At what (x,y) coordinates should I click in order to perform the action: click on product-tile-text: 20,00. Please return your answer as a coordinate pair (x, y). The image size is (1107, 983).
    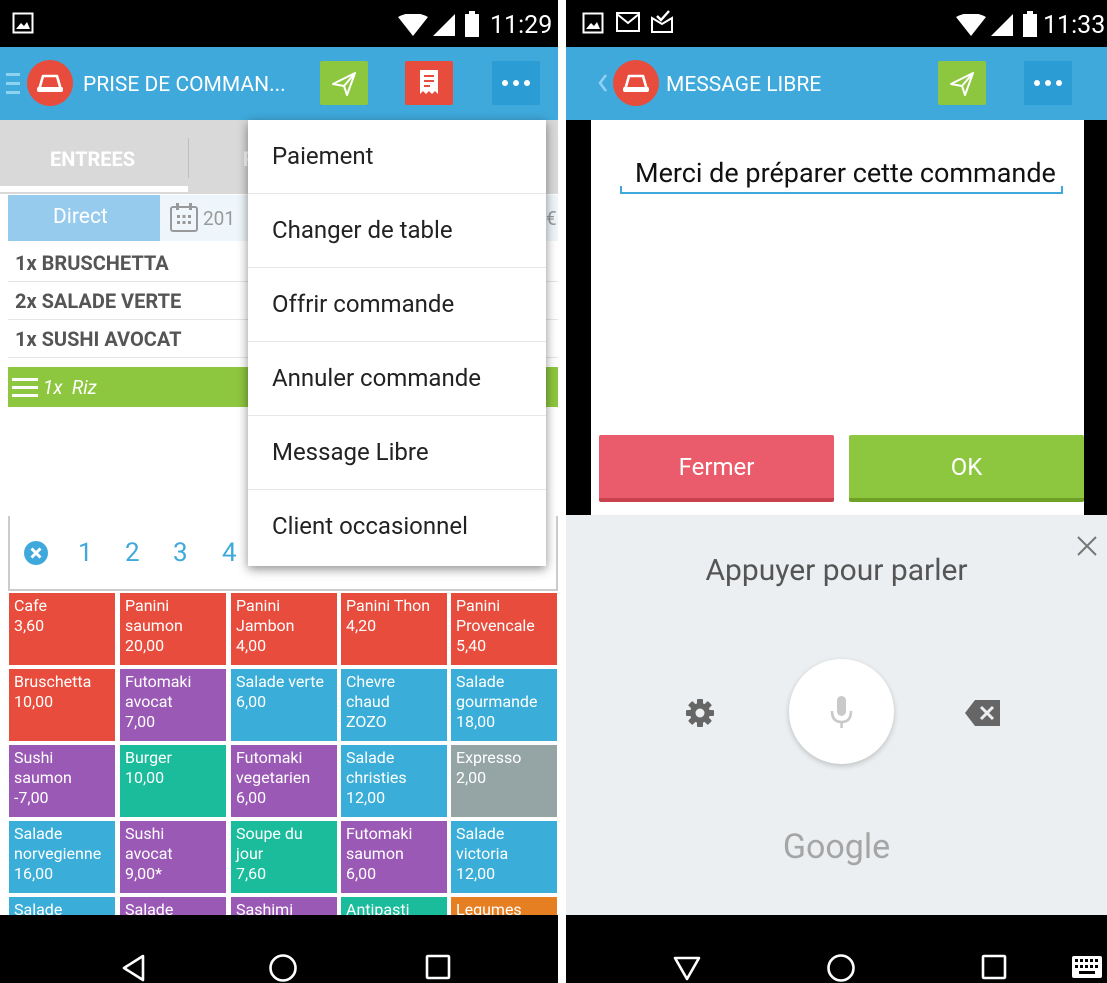
    Looking at the image, I should click on (145, 645).